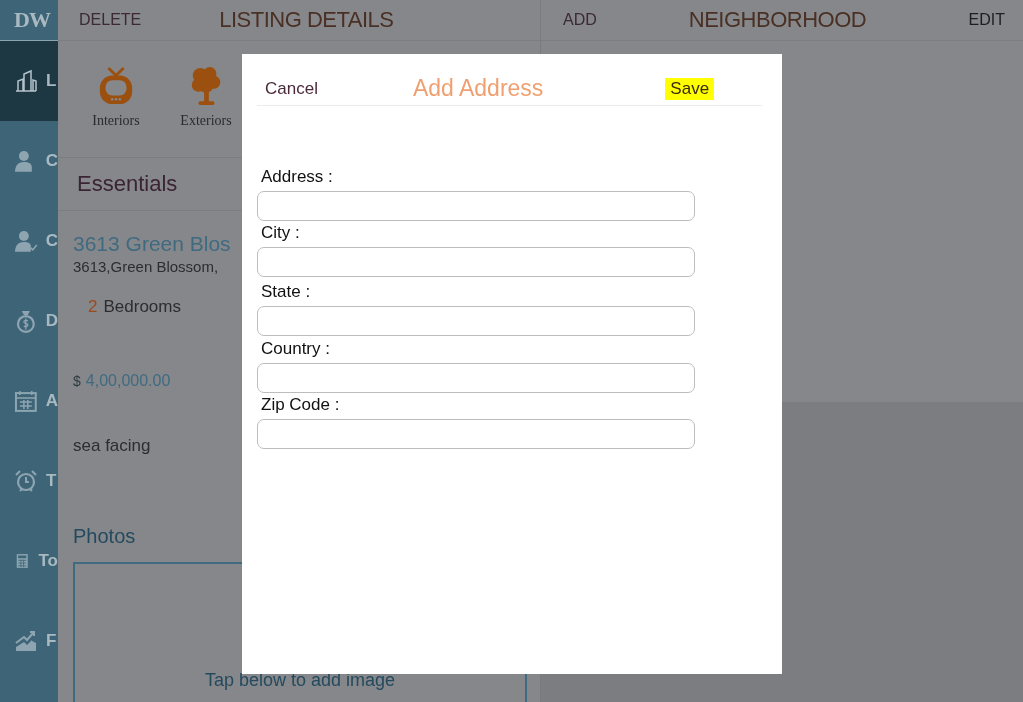 The image size is (1023, 702). What do you see at coordinates (580, 20) in the screenshot?
I see `add-button: ADD` at bounding box center [580, 20].